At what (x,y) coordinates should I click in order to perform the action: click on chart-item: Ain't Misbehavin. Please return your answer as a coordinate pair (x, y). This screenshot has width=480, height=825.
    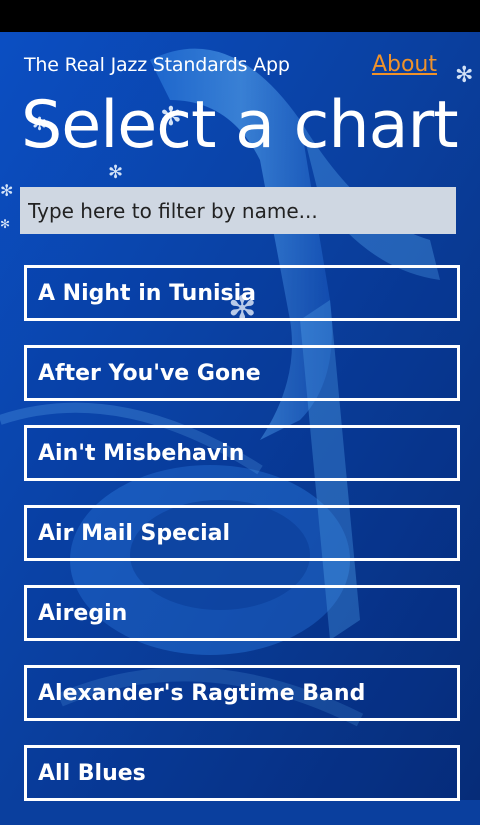
    Looking at the image, I should click on (242, 453).